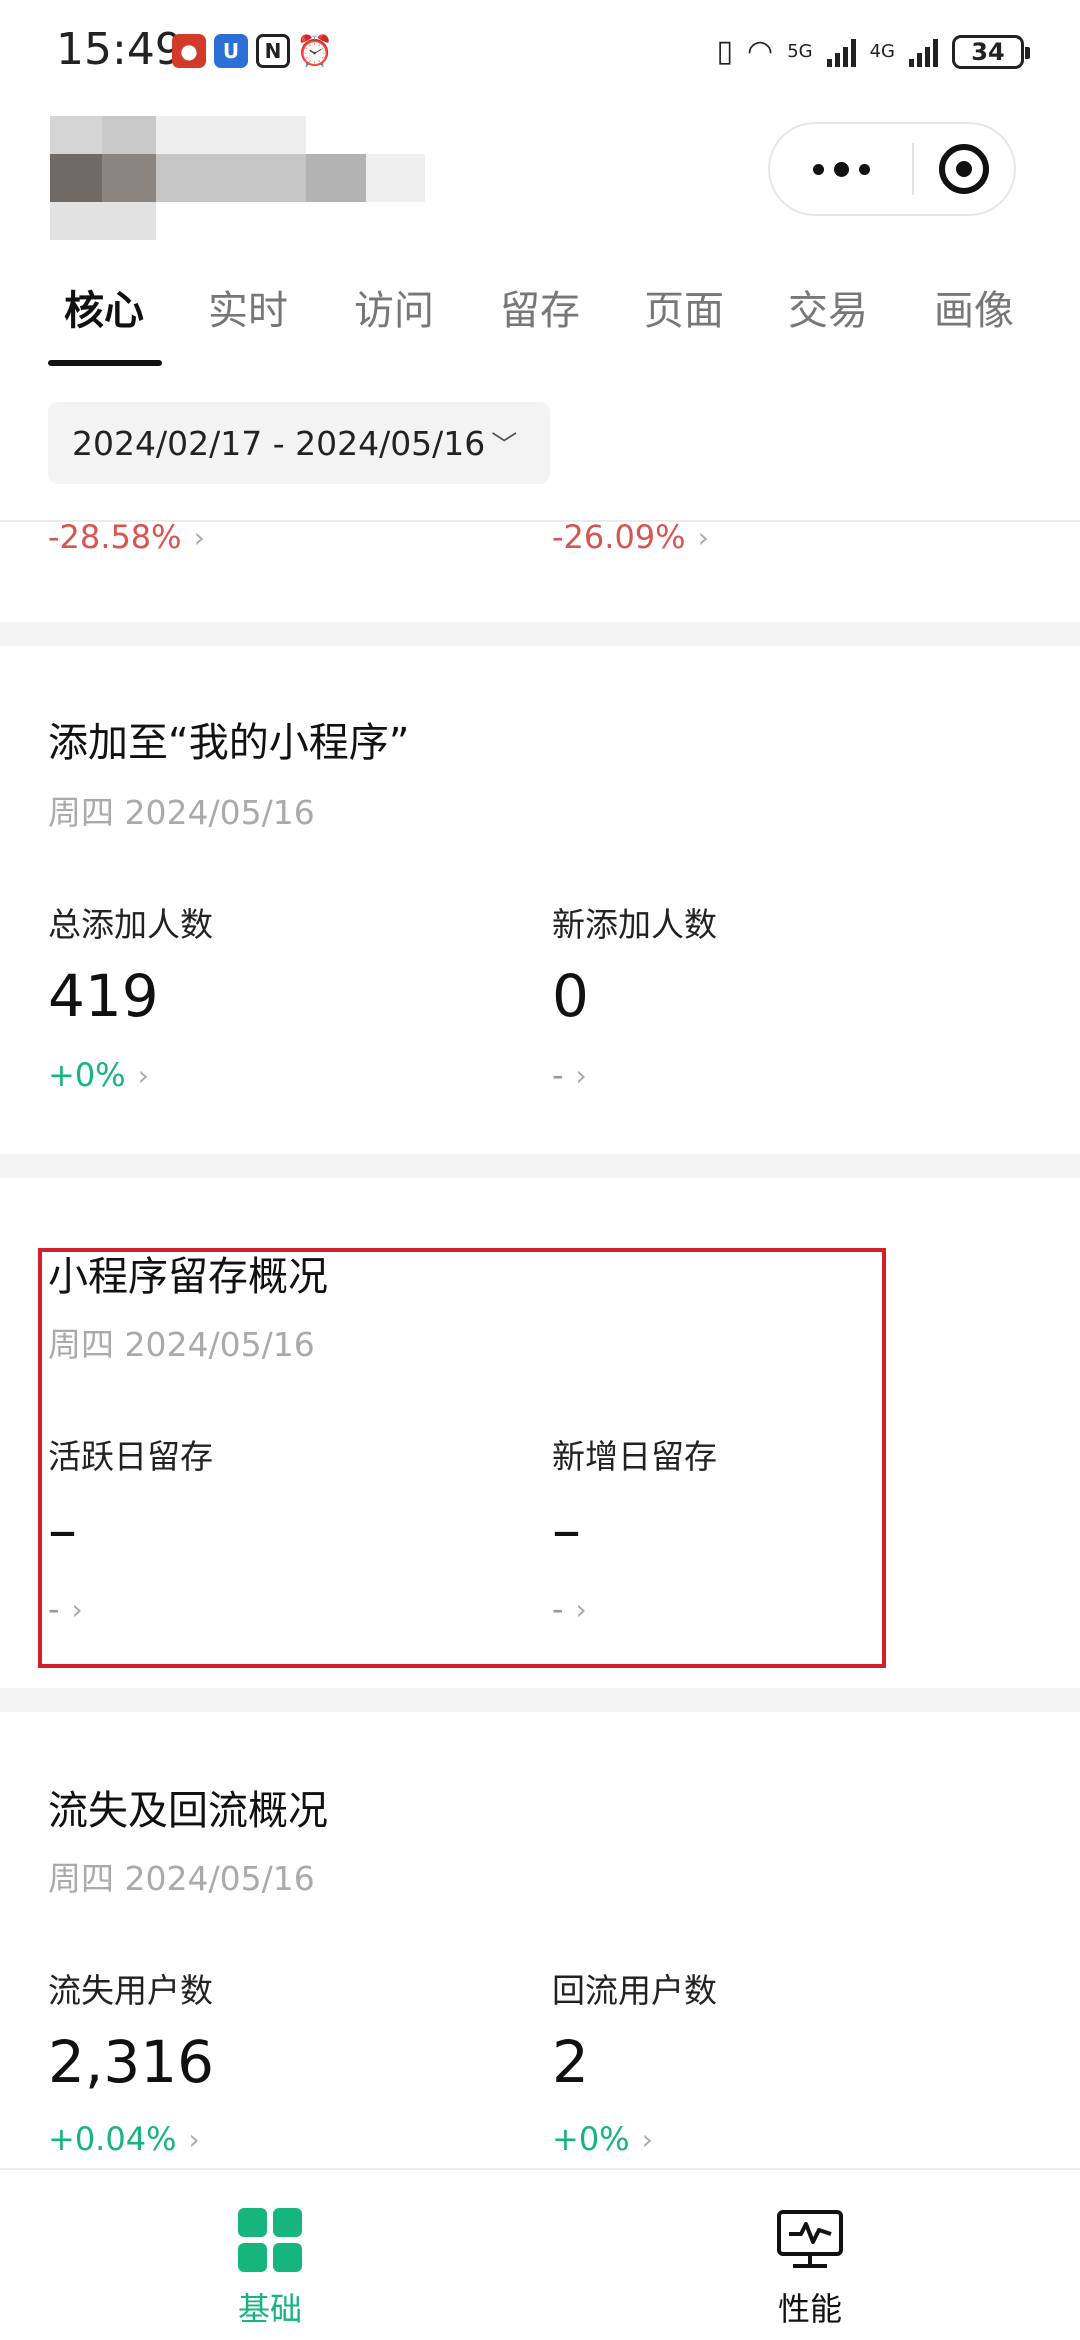  I want to click on total-added-change: +0% ›, so click(98, 1075).